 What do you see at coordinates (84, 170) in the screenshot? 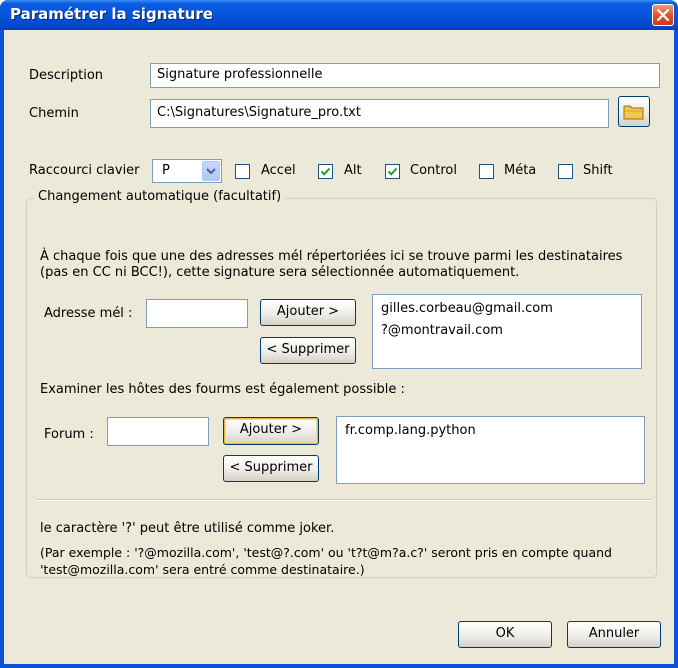
I see `shortcut-label: Raccourci clavier` at bounding box center [84, 170].